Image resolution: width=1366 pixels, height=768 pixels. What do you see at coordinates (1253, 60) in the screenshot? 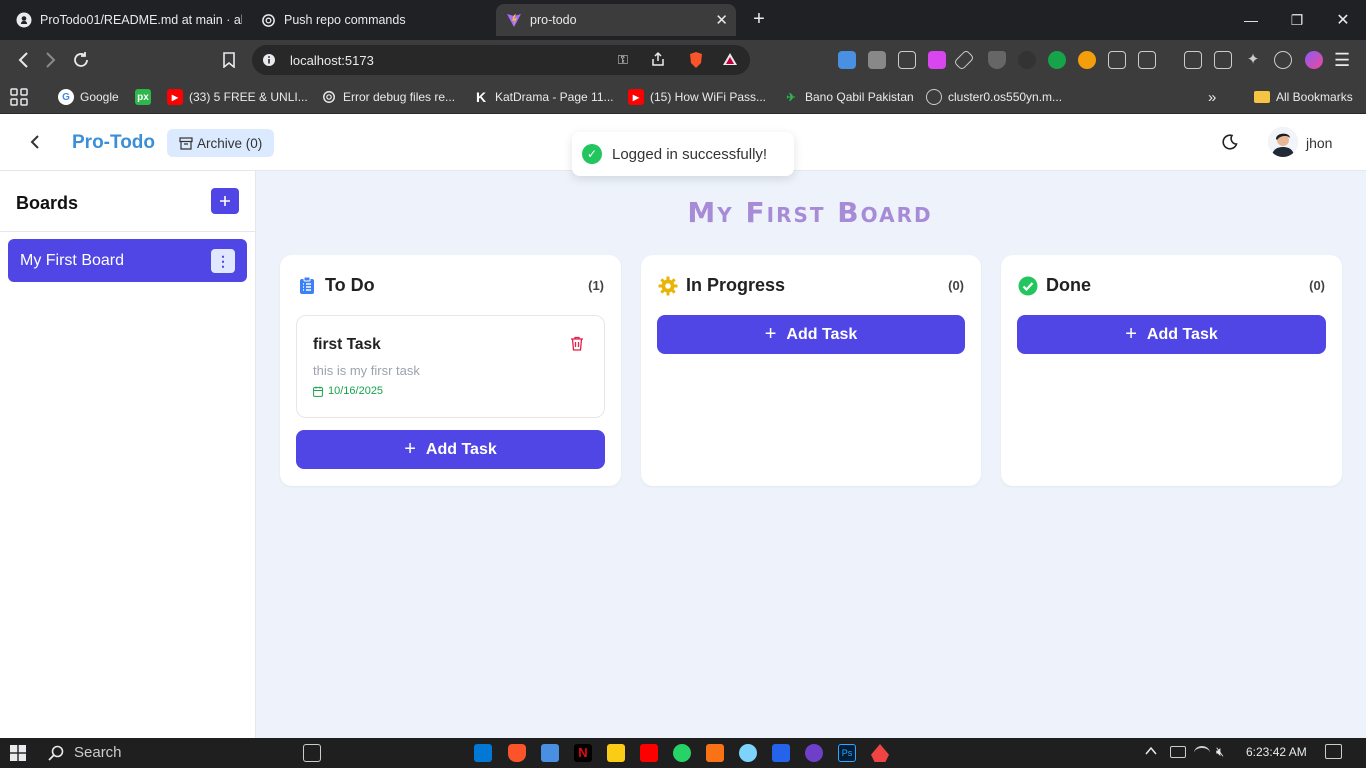
I see `leo-ai-icon: ✦` at bounding box center [1253, 60].